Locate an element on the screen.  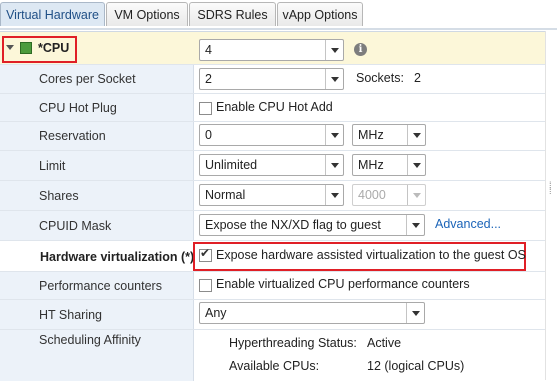
splitter-grip-icon: ⁞ ⁞ is located at coordinates (550, 188).